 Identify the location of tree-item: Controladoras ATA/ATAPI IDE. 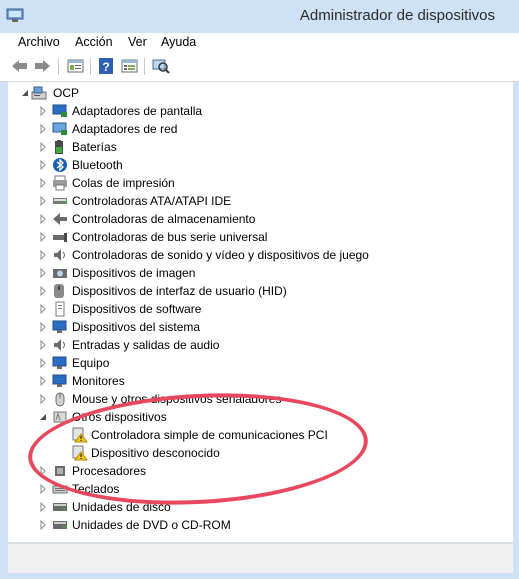
(258, 201).